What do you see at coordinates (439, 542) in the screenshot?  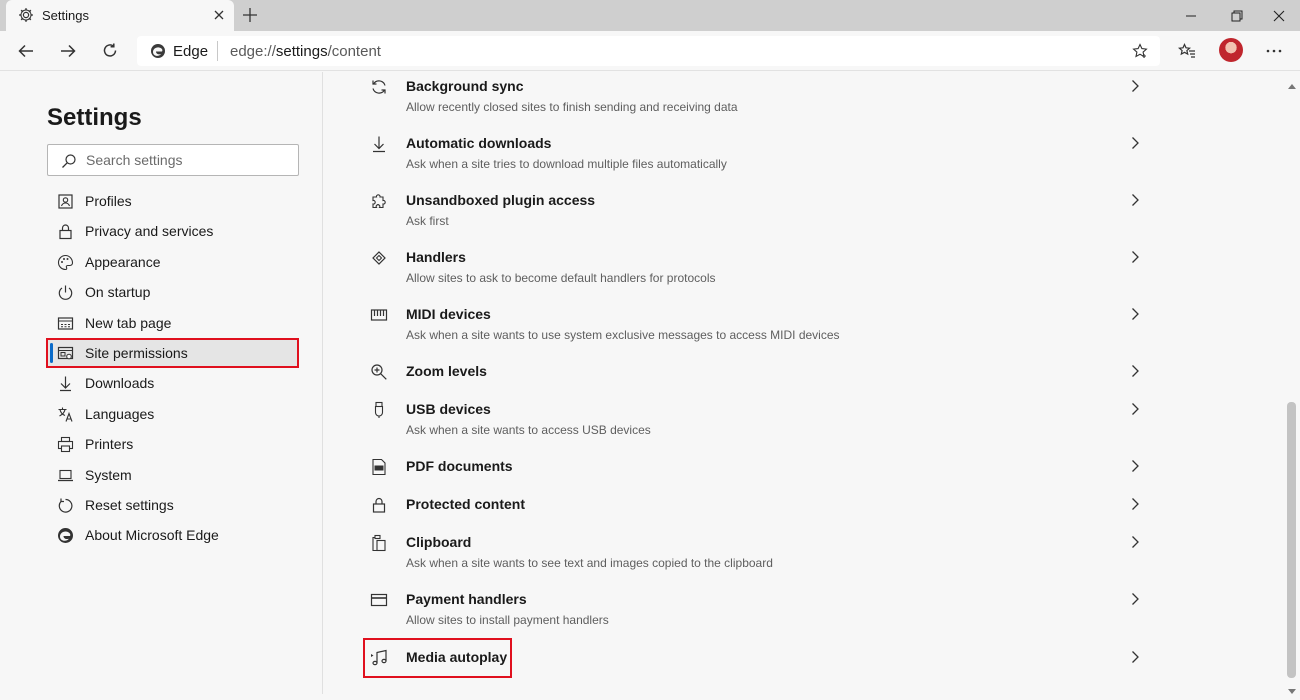 I see `permission-title: Clipboard` at bounding box center [439, 542].